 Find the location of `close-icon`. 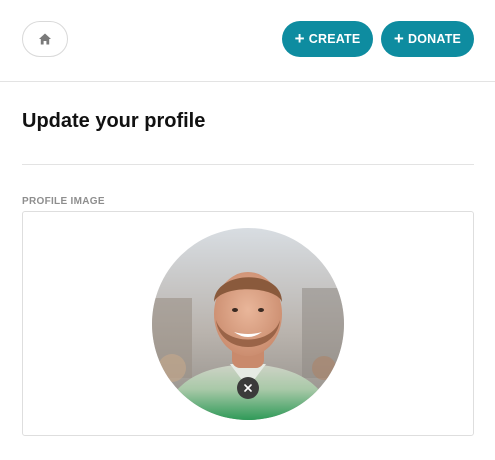

close-icon is located at coordinates (248, 388).